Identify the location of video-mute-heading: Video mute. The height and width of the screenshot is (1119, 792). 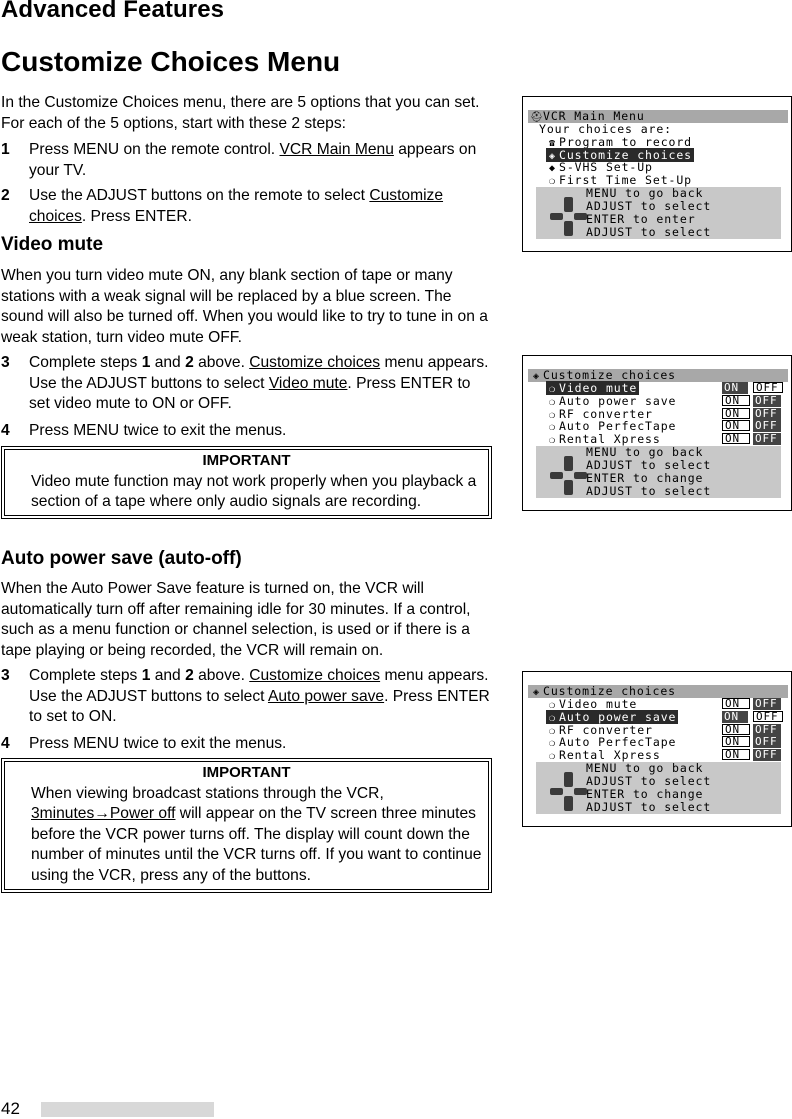
(52, 244).